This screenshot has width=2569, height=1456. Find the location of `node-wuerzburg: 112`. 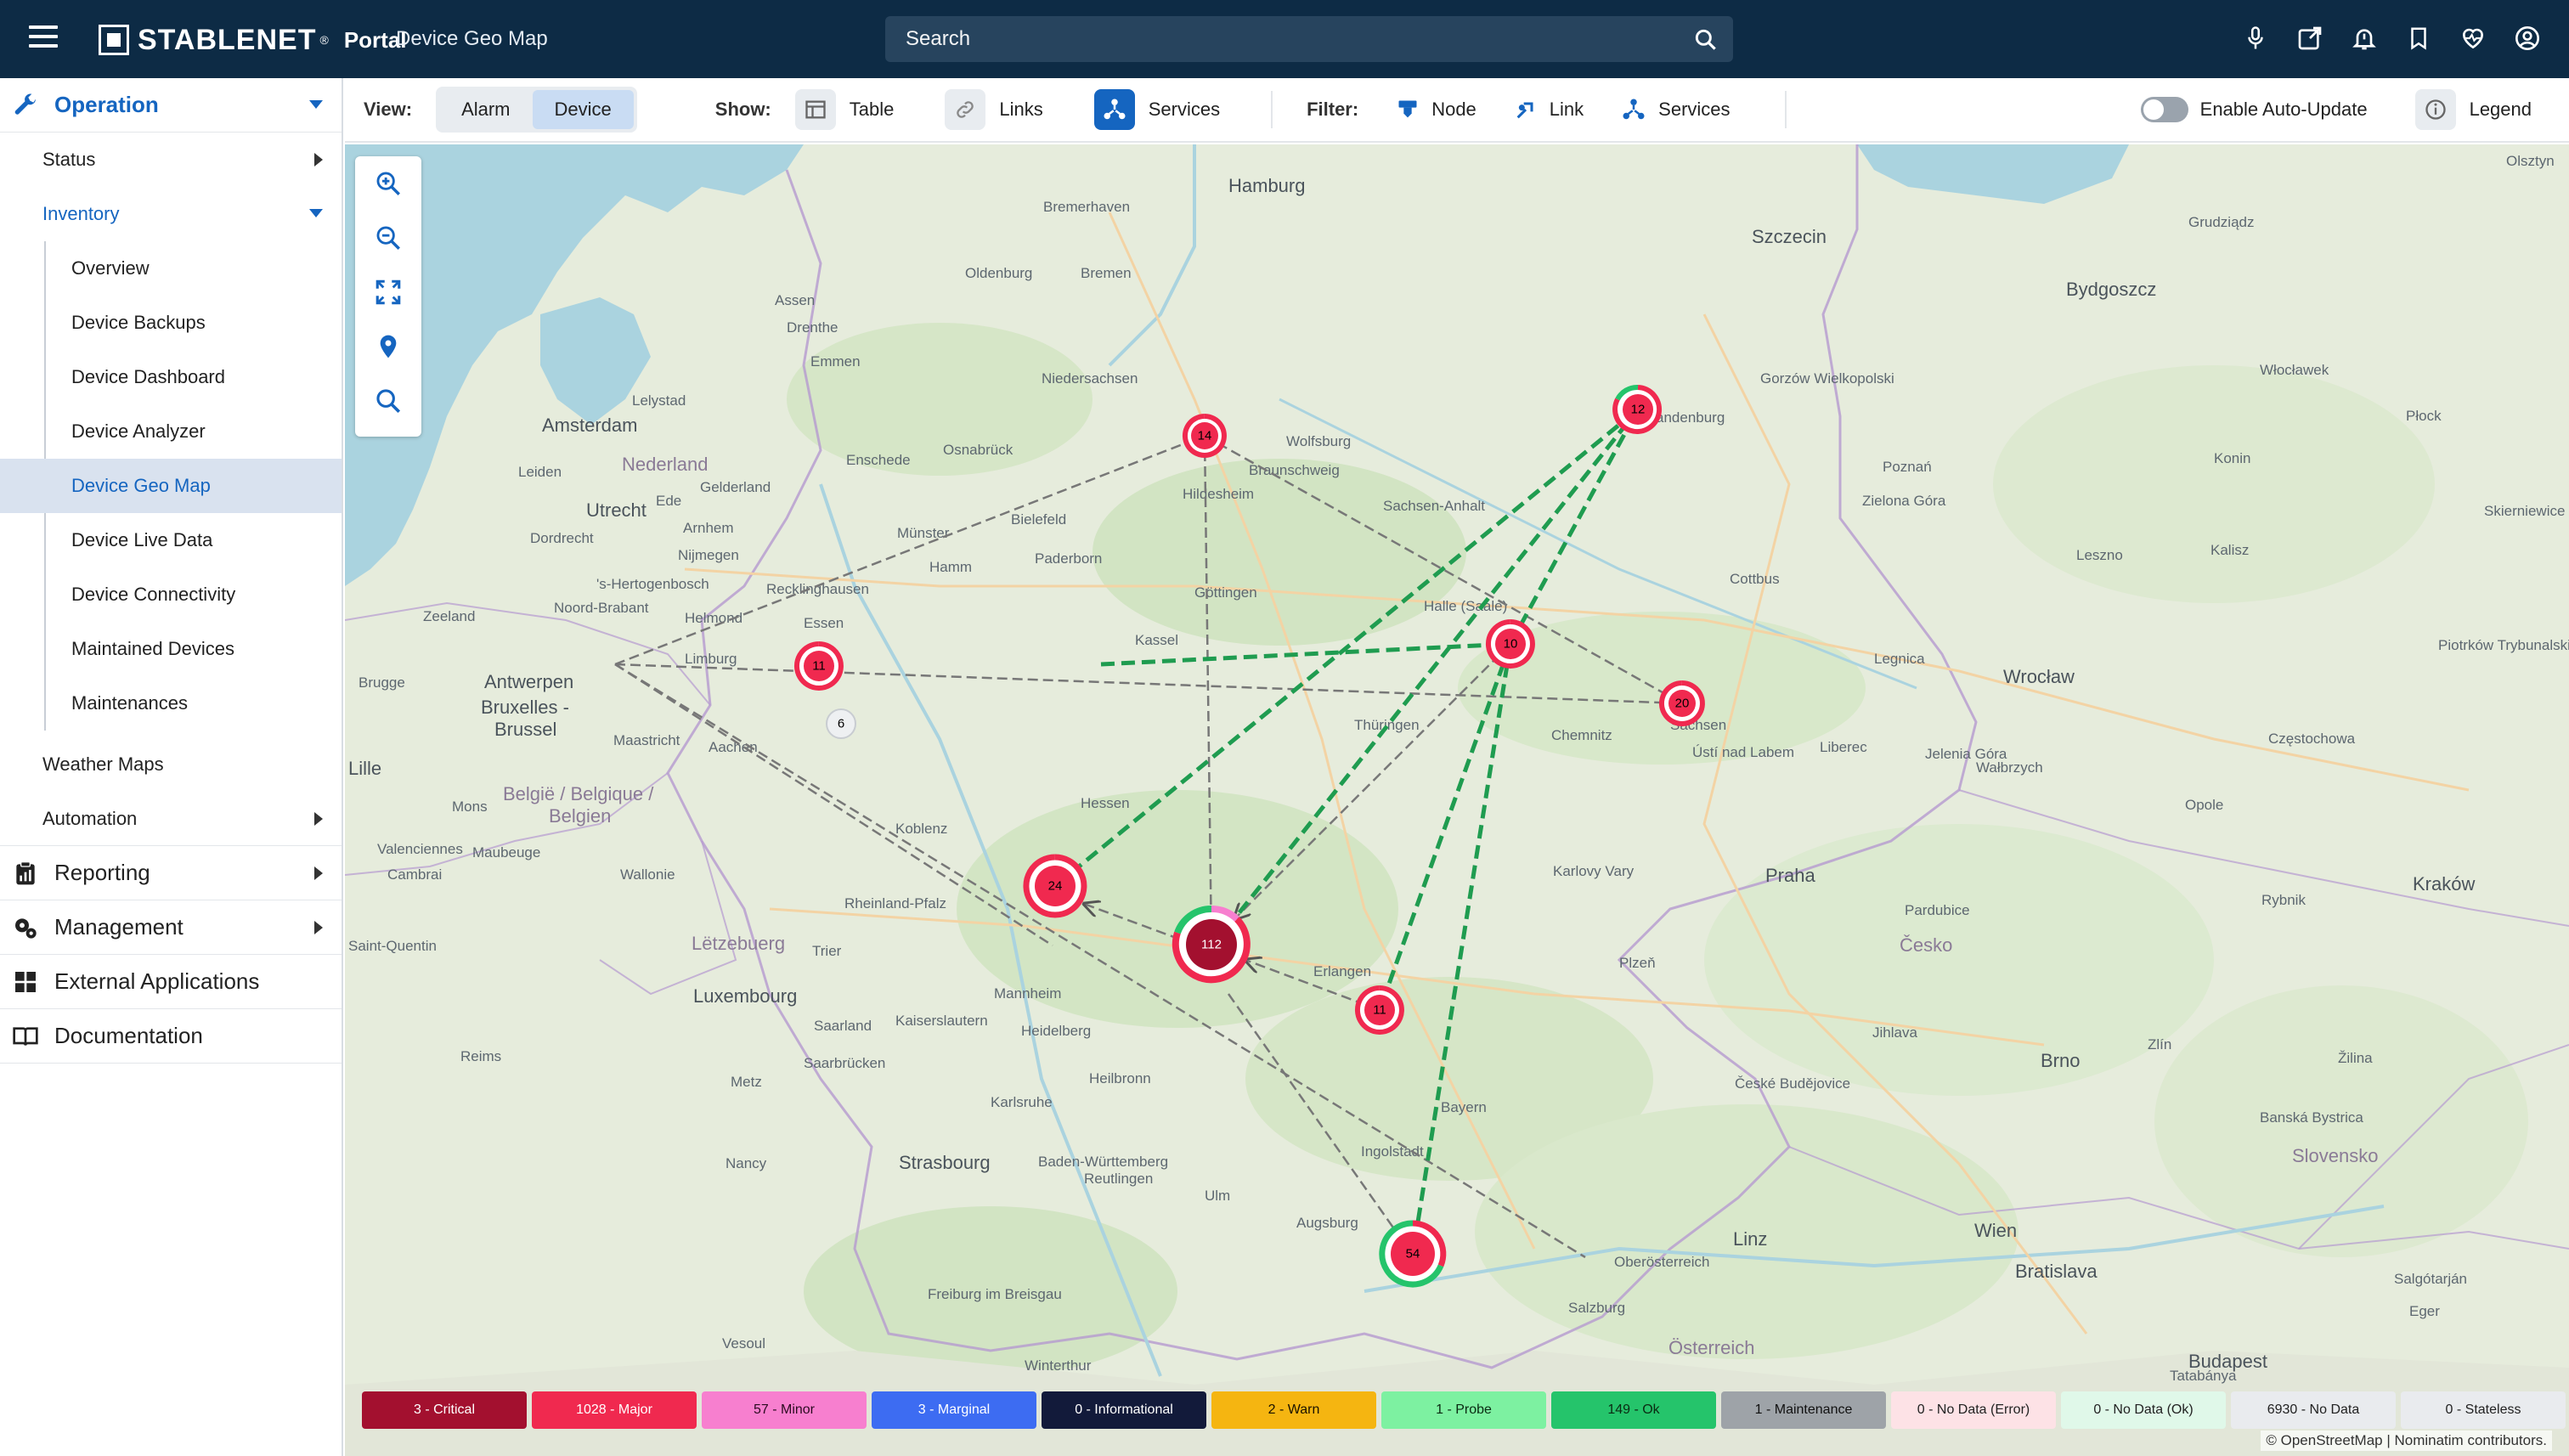

node-wuerzburg: 112 is located at coordinates (1212, 944).